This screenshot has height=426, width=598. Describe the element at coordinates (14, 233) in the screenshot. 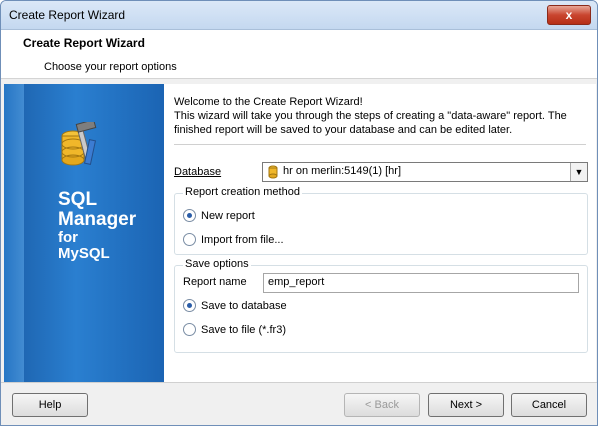

I see `banner-stripe` at that location.